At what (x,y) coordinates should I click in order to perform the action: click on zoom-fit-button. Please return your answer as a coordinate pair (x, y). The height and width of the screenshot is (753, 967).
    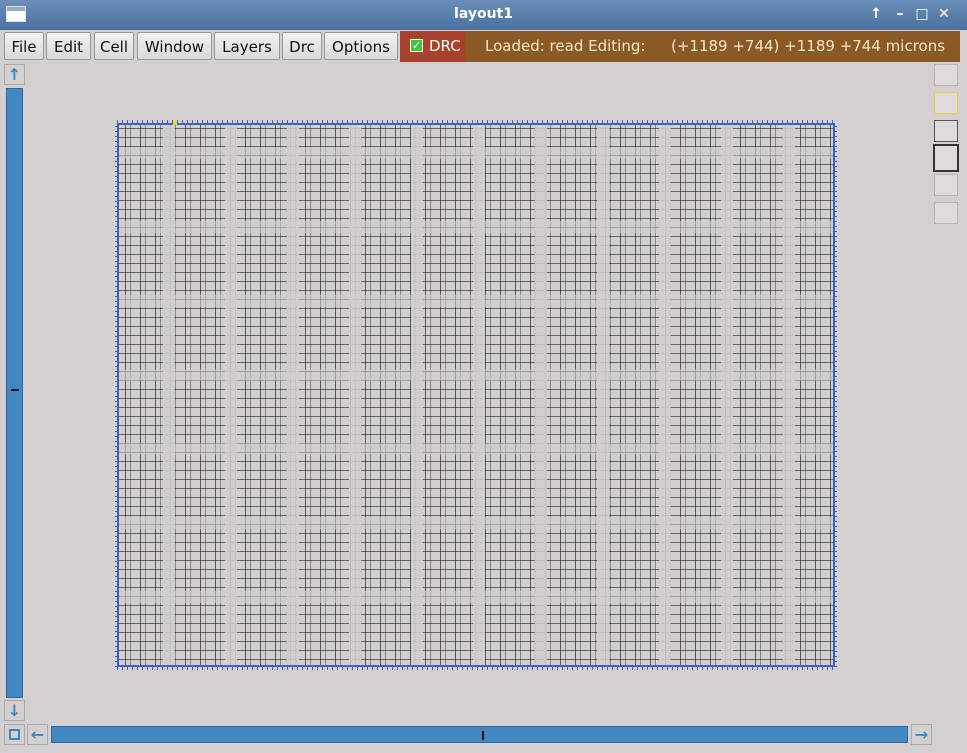
    Looking at the image, I should click on (14, 734).